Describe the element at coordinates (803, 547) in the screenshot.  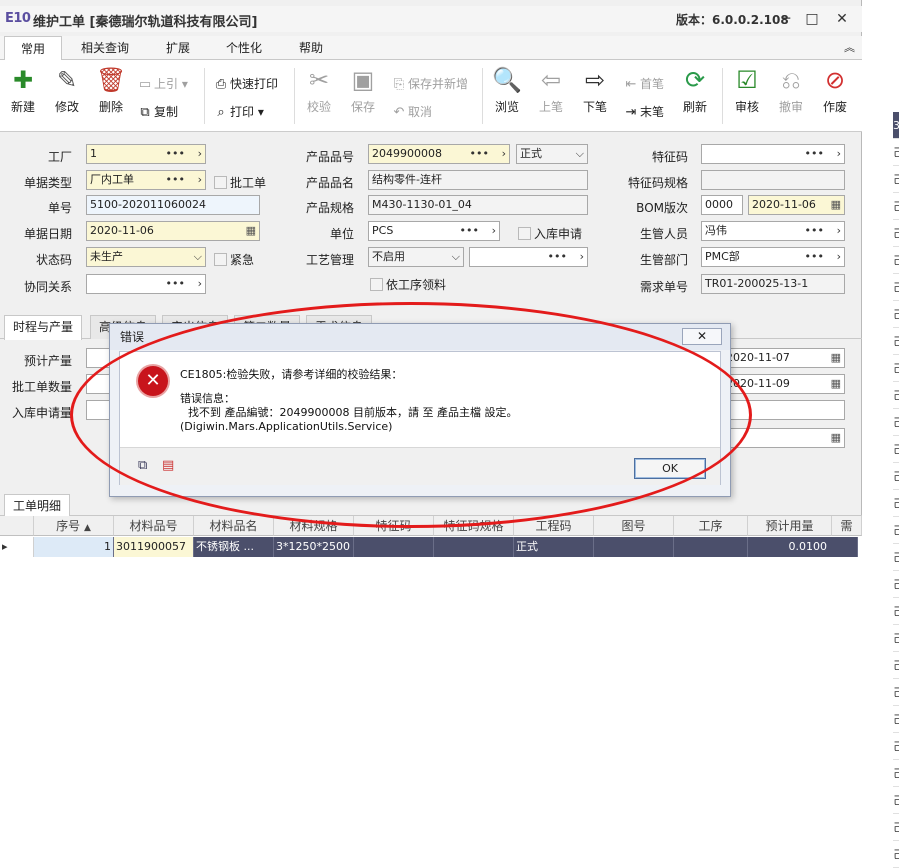
I see `cell-qty: 0.0100` at that location.